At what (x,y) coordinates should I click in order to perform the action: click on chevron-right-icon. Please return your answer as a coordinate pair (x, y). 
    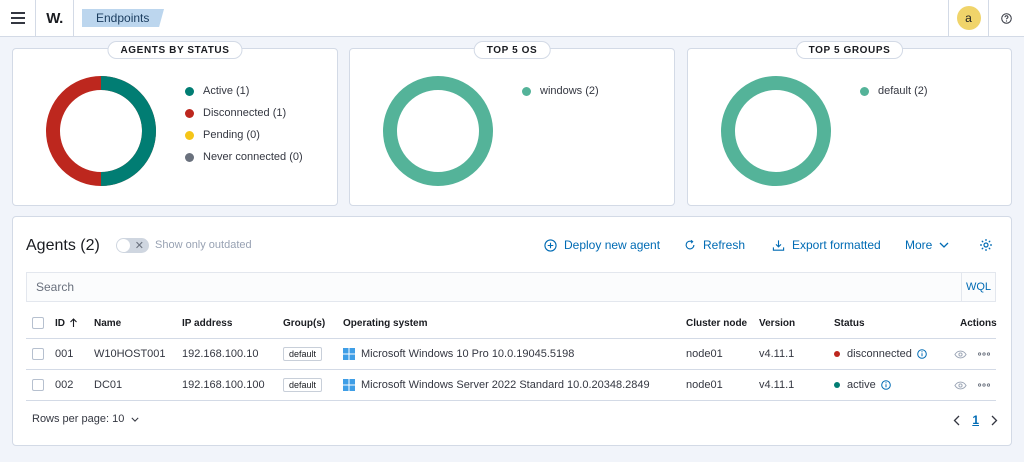
    Looking at the image, I should click on (994, 420).